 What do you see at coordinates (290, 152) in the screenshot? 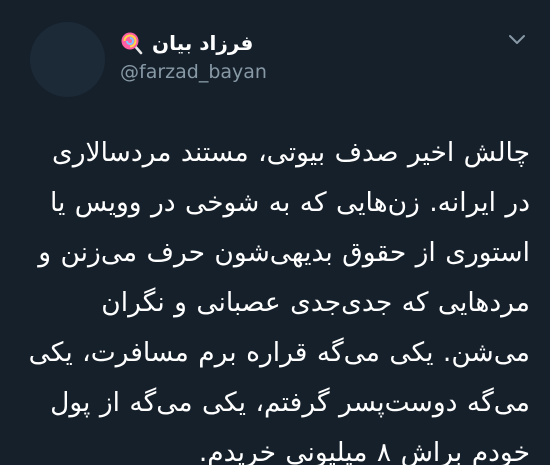
I see `tweet-body-line: چالش اخیر صدف بیوتی، مستند مردسالاری` at bounding box center [290, 152].